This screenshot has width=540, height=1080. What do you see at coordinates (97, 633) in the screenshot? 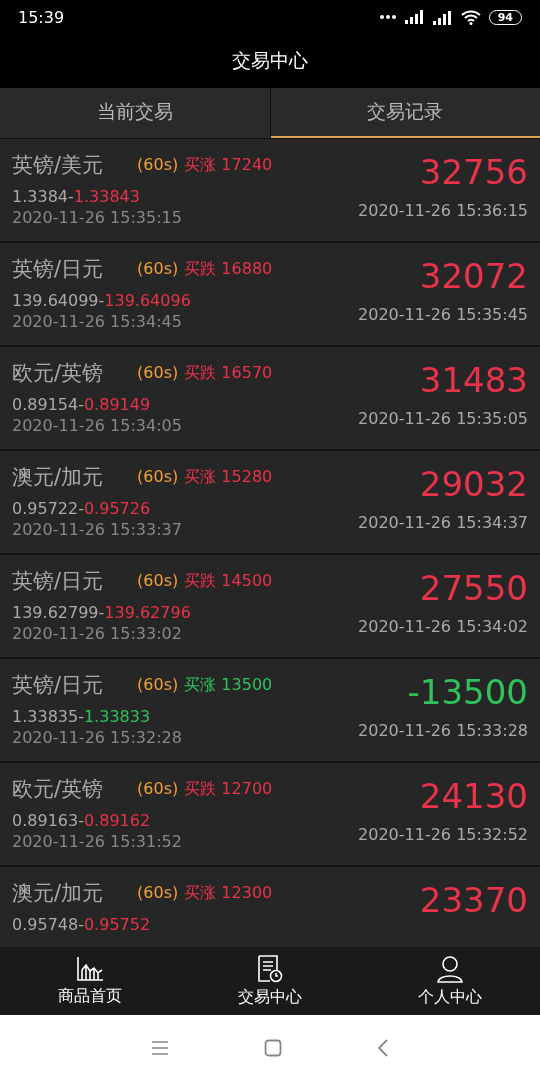
I see `open-time: 2020-11-26 15:33:02` at bounding box center [97, 633].